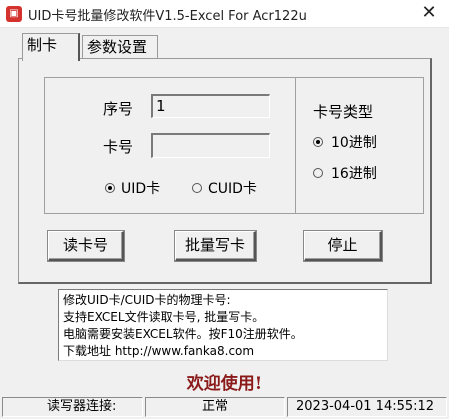 The image size is (449, 419). I want to click on cuid-card-radio, so click(197, 188).